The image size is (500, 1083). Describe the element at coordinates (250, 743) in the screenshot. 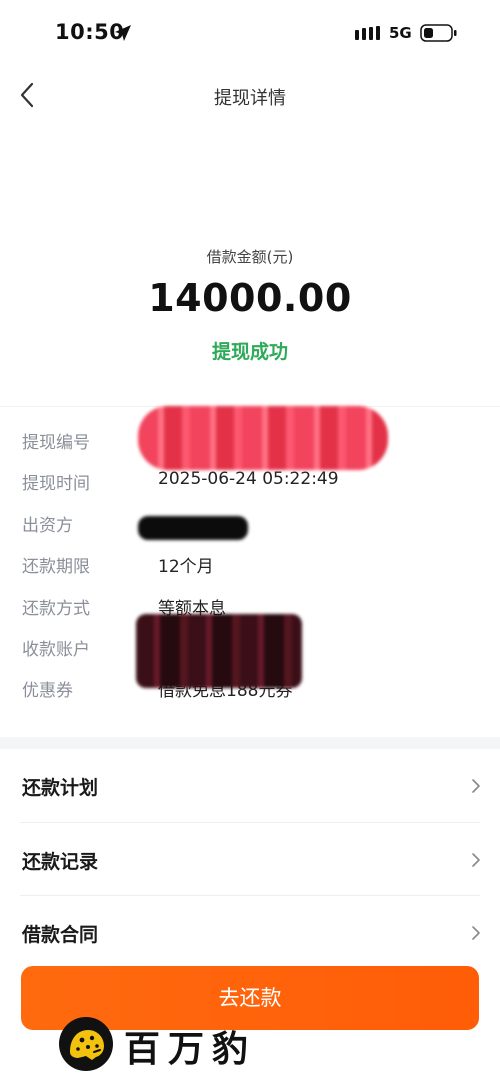

I see `section-separator` at that location.